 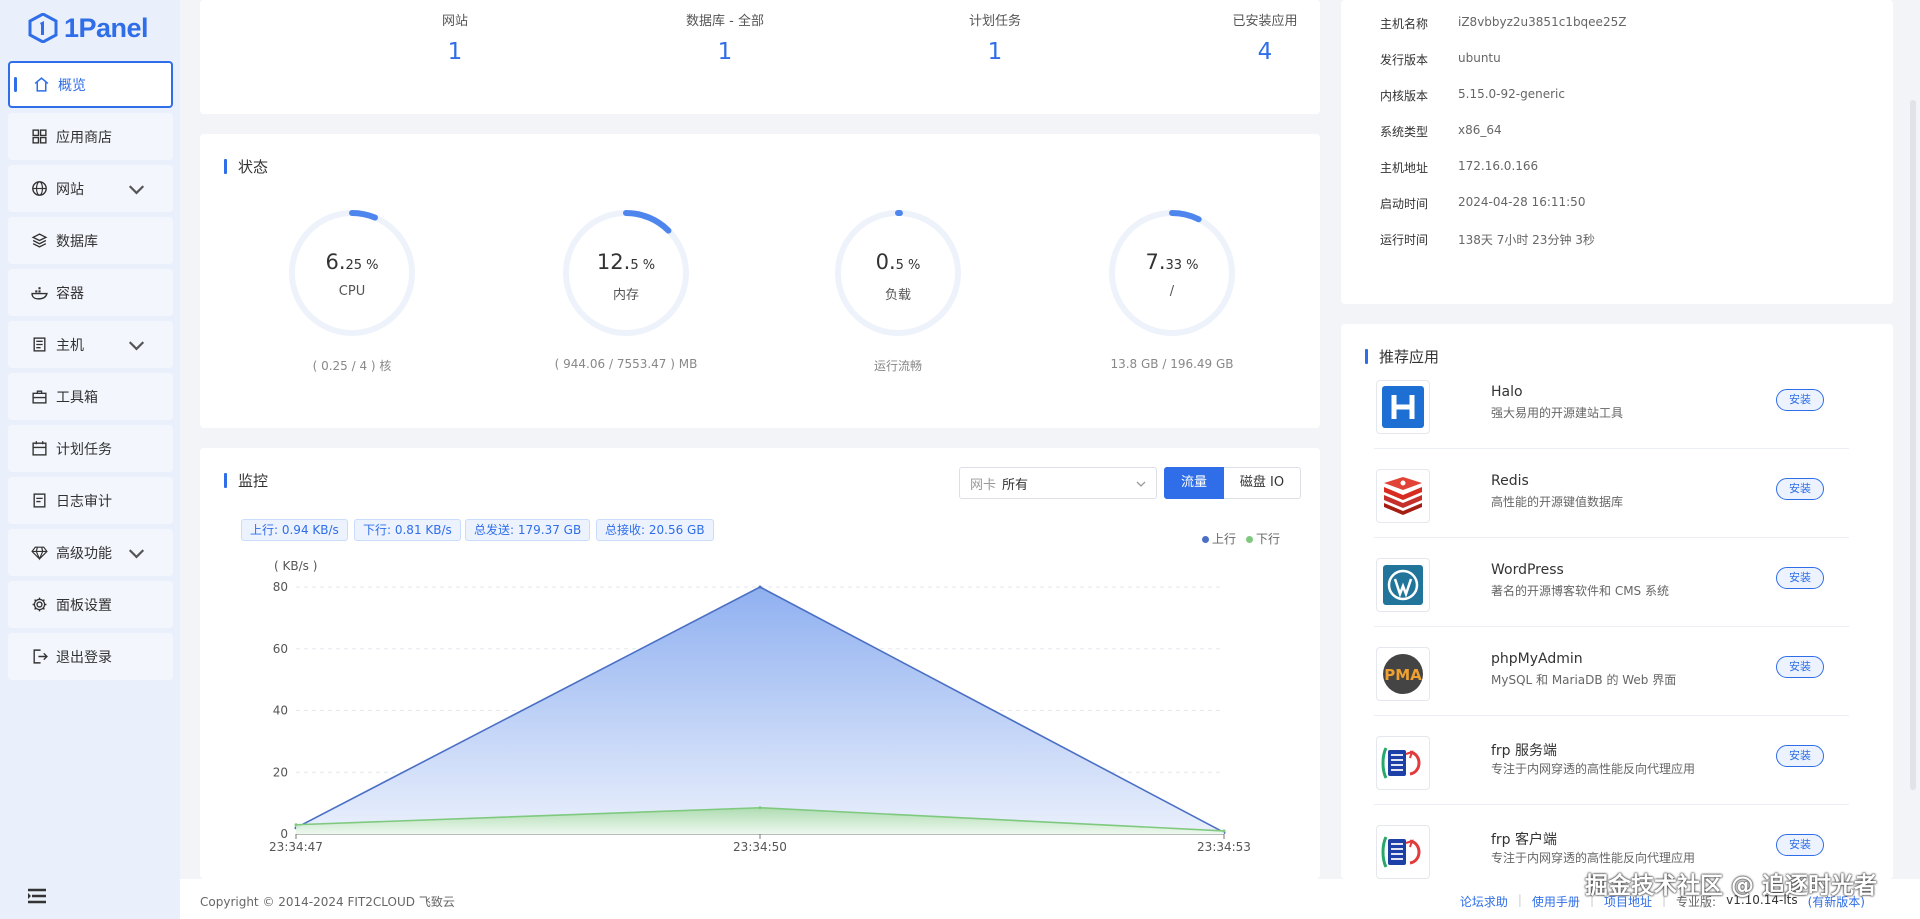 What do you see at coordinates (352, 291) in the screenshot?
I see `gauge-name: CPU` at bounding box center [352, 291].